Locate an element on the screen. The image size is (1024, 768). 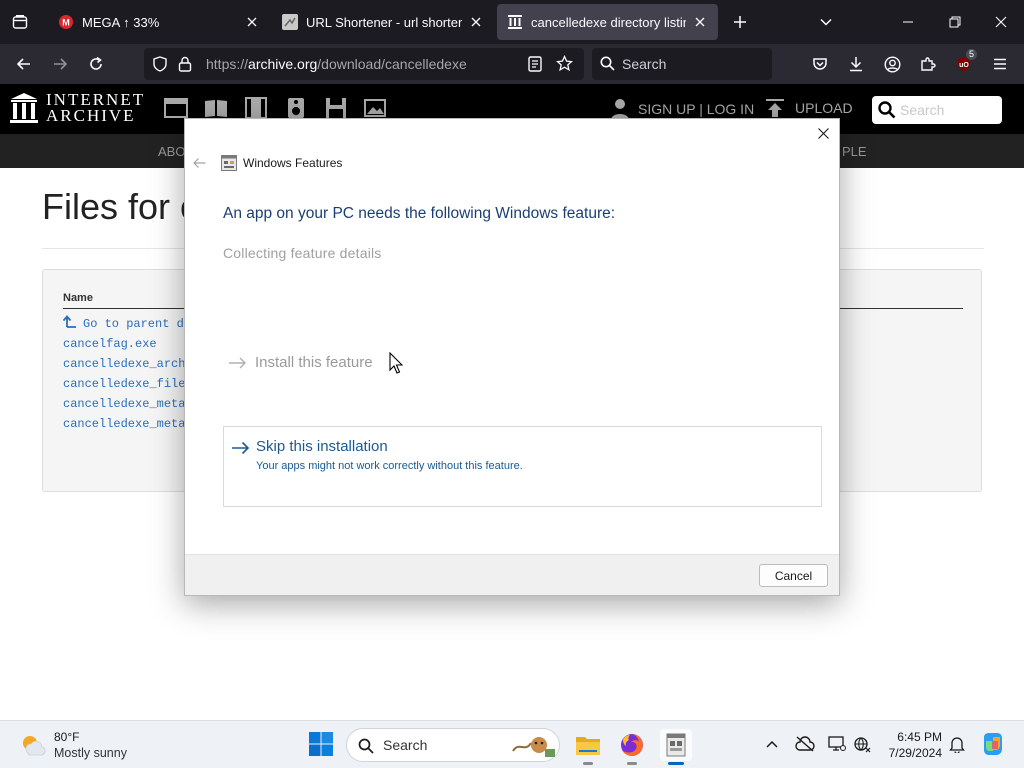
app-menu-button is located at coordinates (1000, 64).